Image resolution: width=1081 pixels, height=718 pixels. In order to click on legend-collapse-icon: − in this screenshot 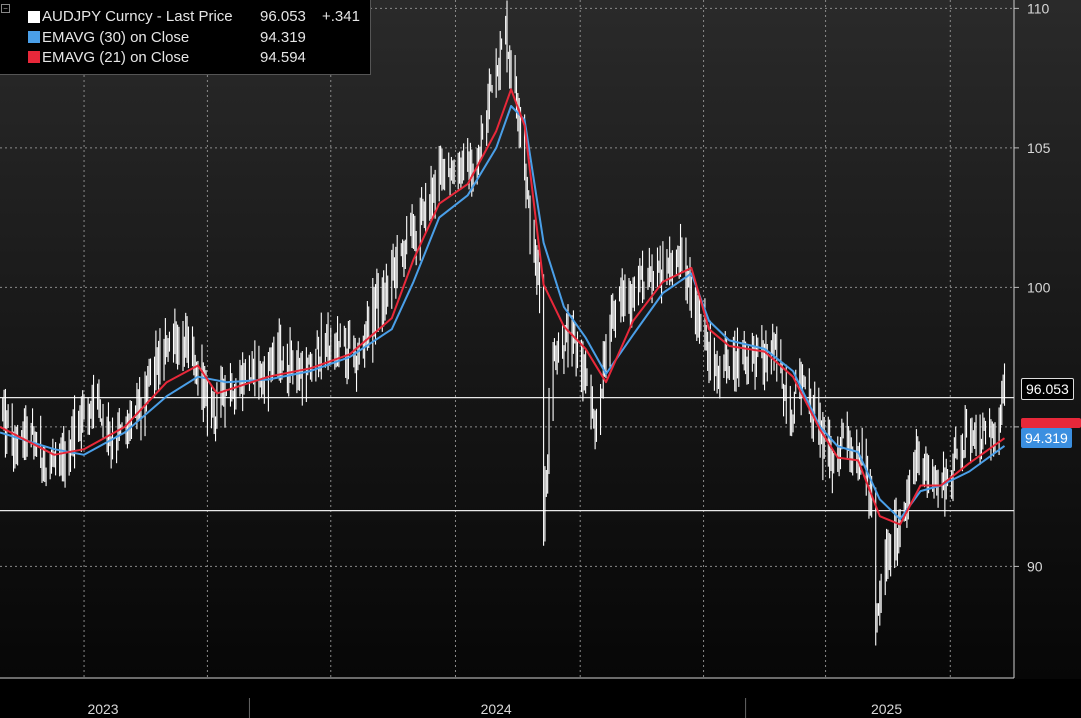, I will do `click(5, 8)`.